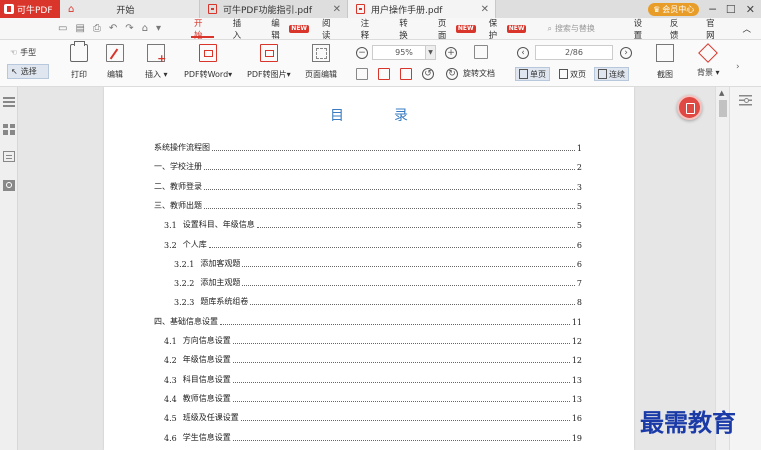 Image resolution: width=761 pixels, height=450 pixels. Describe the element at coordinates (750, 9) in the screenshot. I see `close-window-icon: ✕` at that location.